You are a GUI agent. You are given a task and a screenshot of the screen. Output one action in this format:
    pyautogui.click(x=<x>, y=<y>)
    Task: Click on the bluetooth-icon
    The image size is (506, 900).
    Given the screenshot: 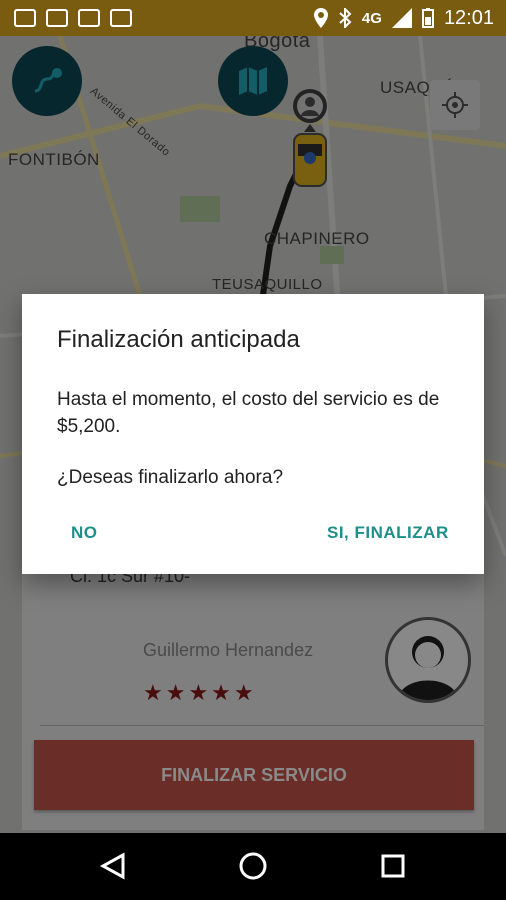 What is the action you would take?
    pyautogui.click(x=345, y=18)
    